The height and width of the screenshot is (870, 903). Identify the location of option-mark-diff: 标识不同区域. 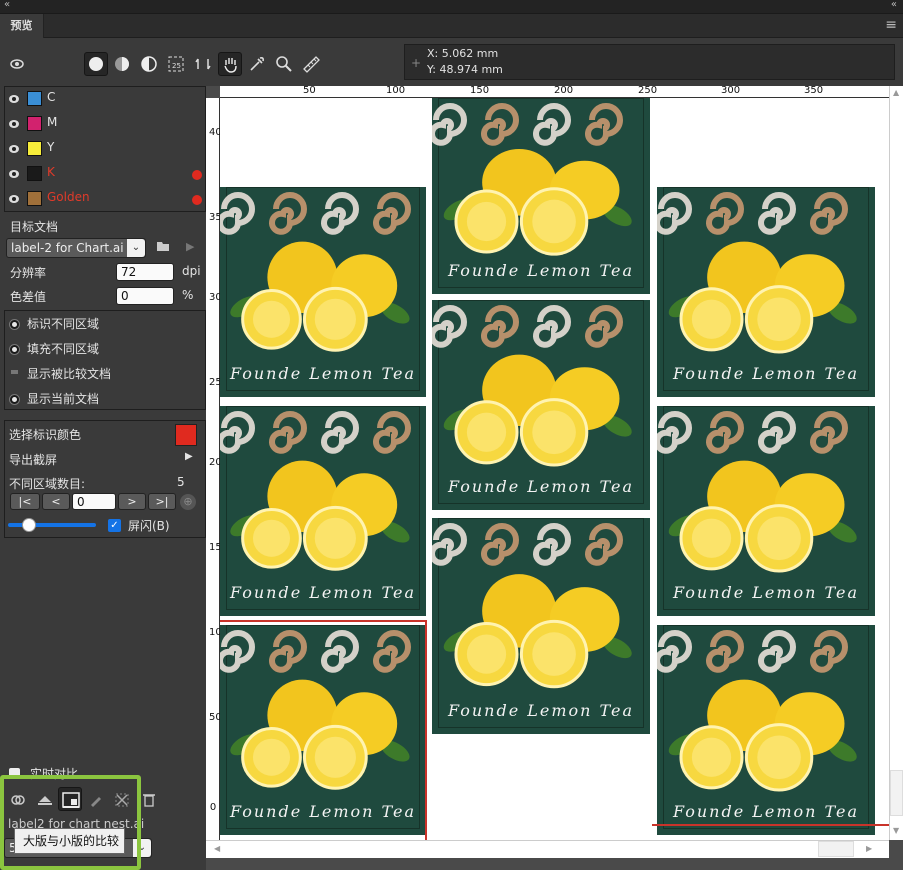
(63, 323).